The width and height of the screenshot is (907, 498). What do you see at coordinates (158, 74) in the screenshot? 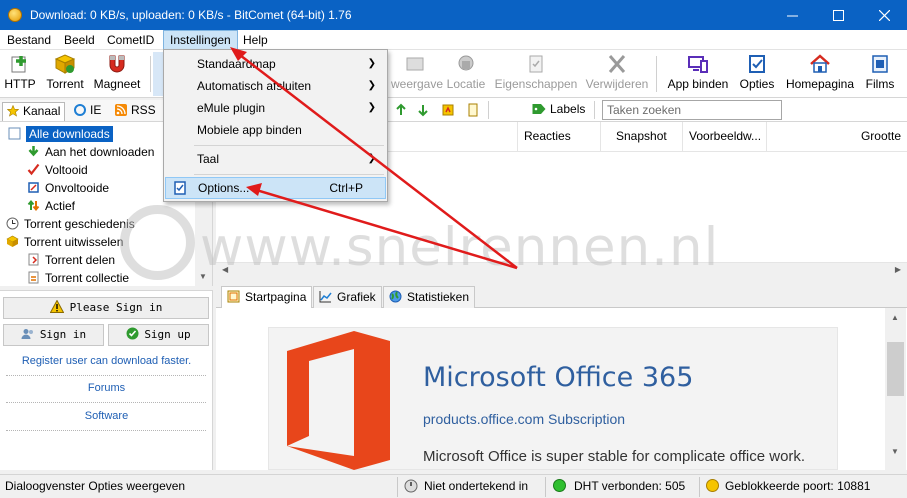
I see `toolbar-hidden-button` at bounding box center [158, 74].